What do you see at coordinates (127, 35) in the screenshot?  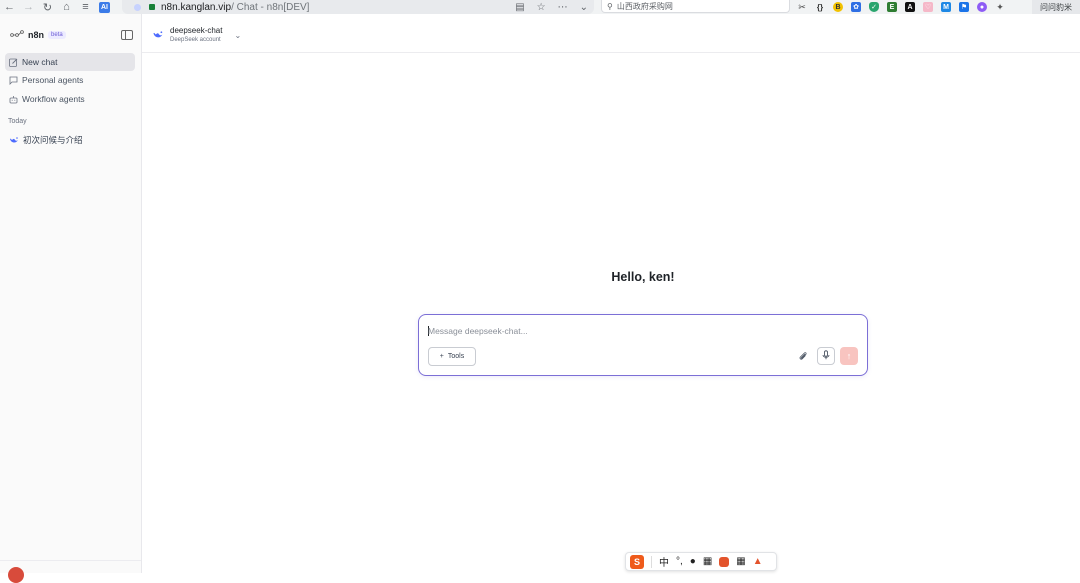 I see `collapse-sidebar-icon` at bounding box center [127, 35].